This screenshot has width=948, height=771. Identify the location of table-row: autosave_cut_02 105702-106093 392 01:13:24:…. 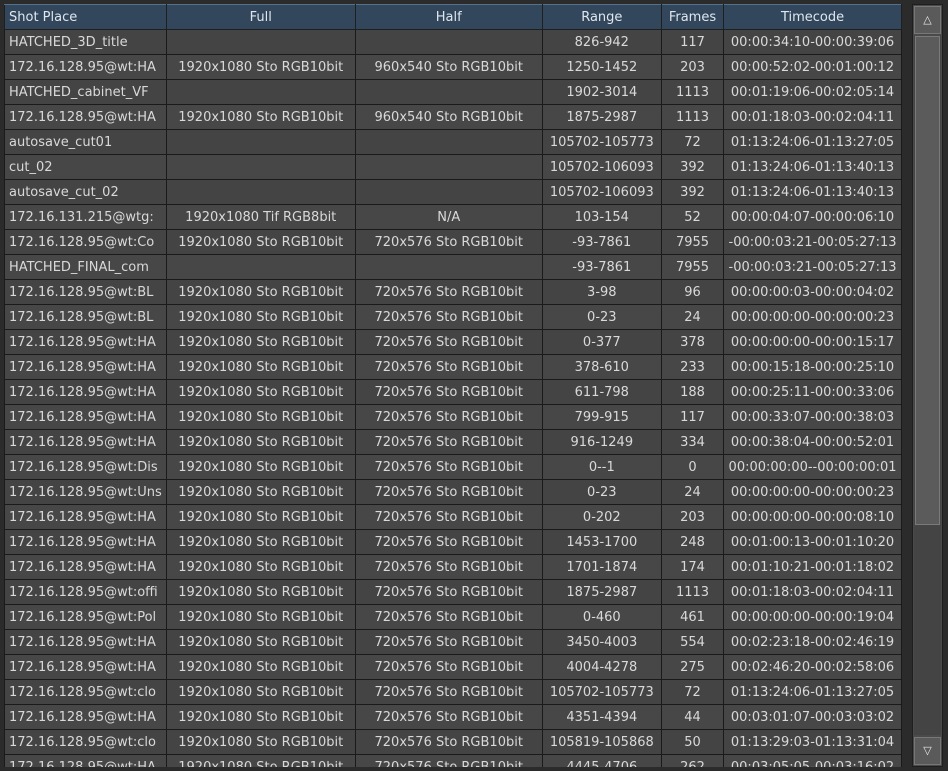
(453, 192).